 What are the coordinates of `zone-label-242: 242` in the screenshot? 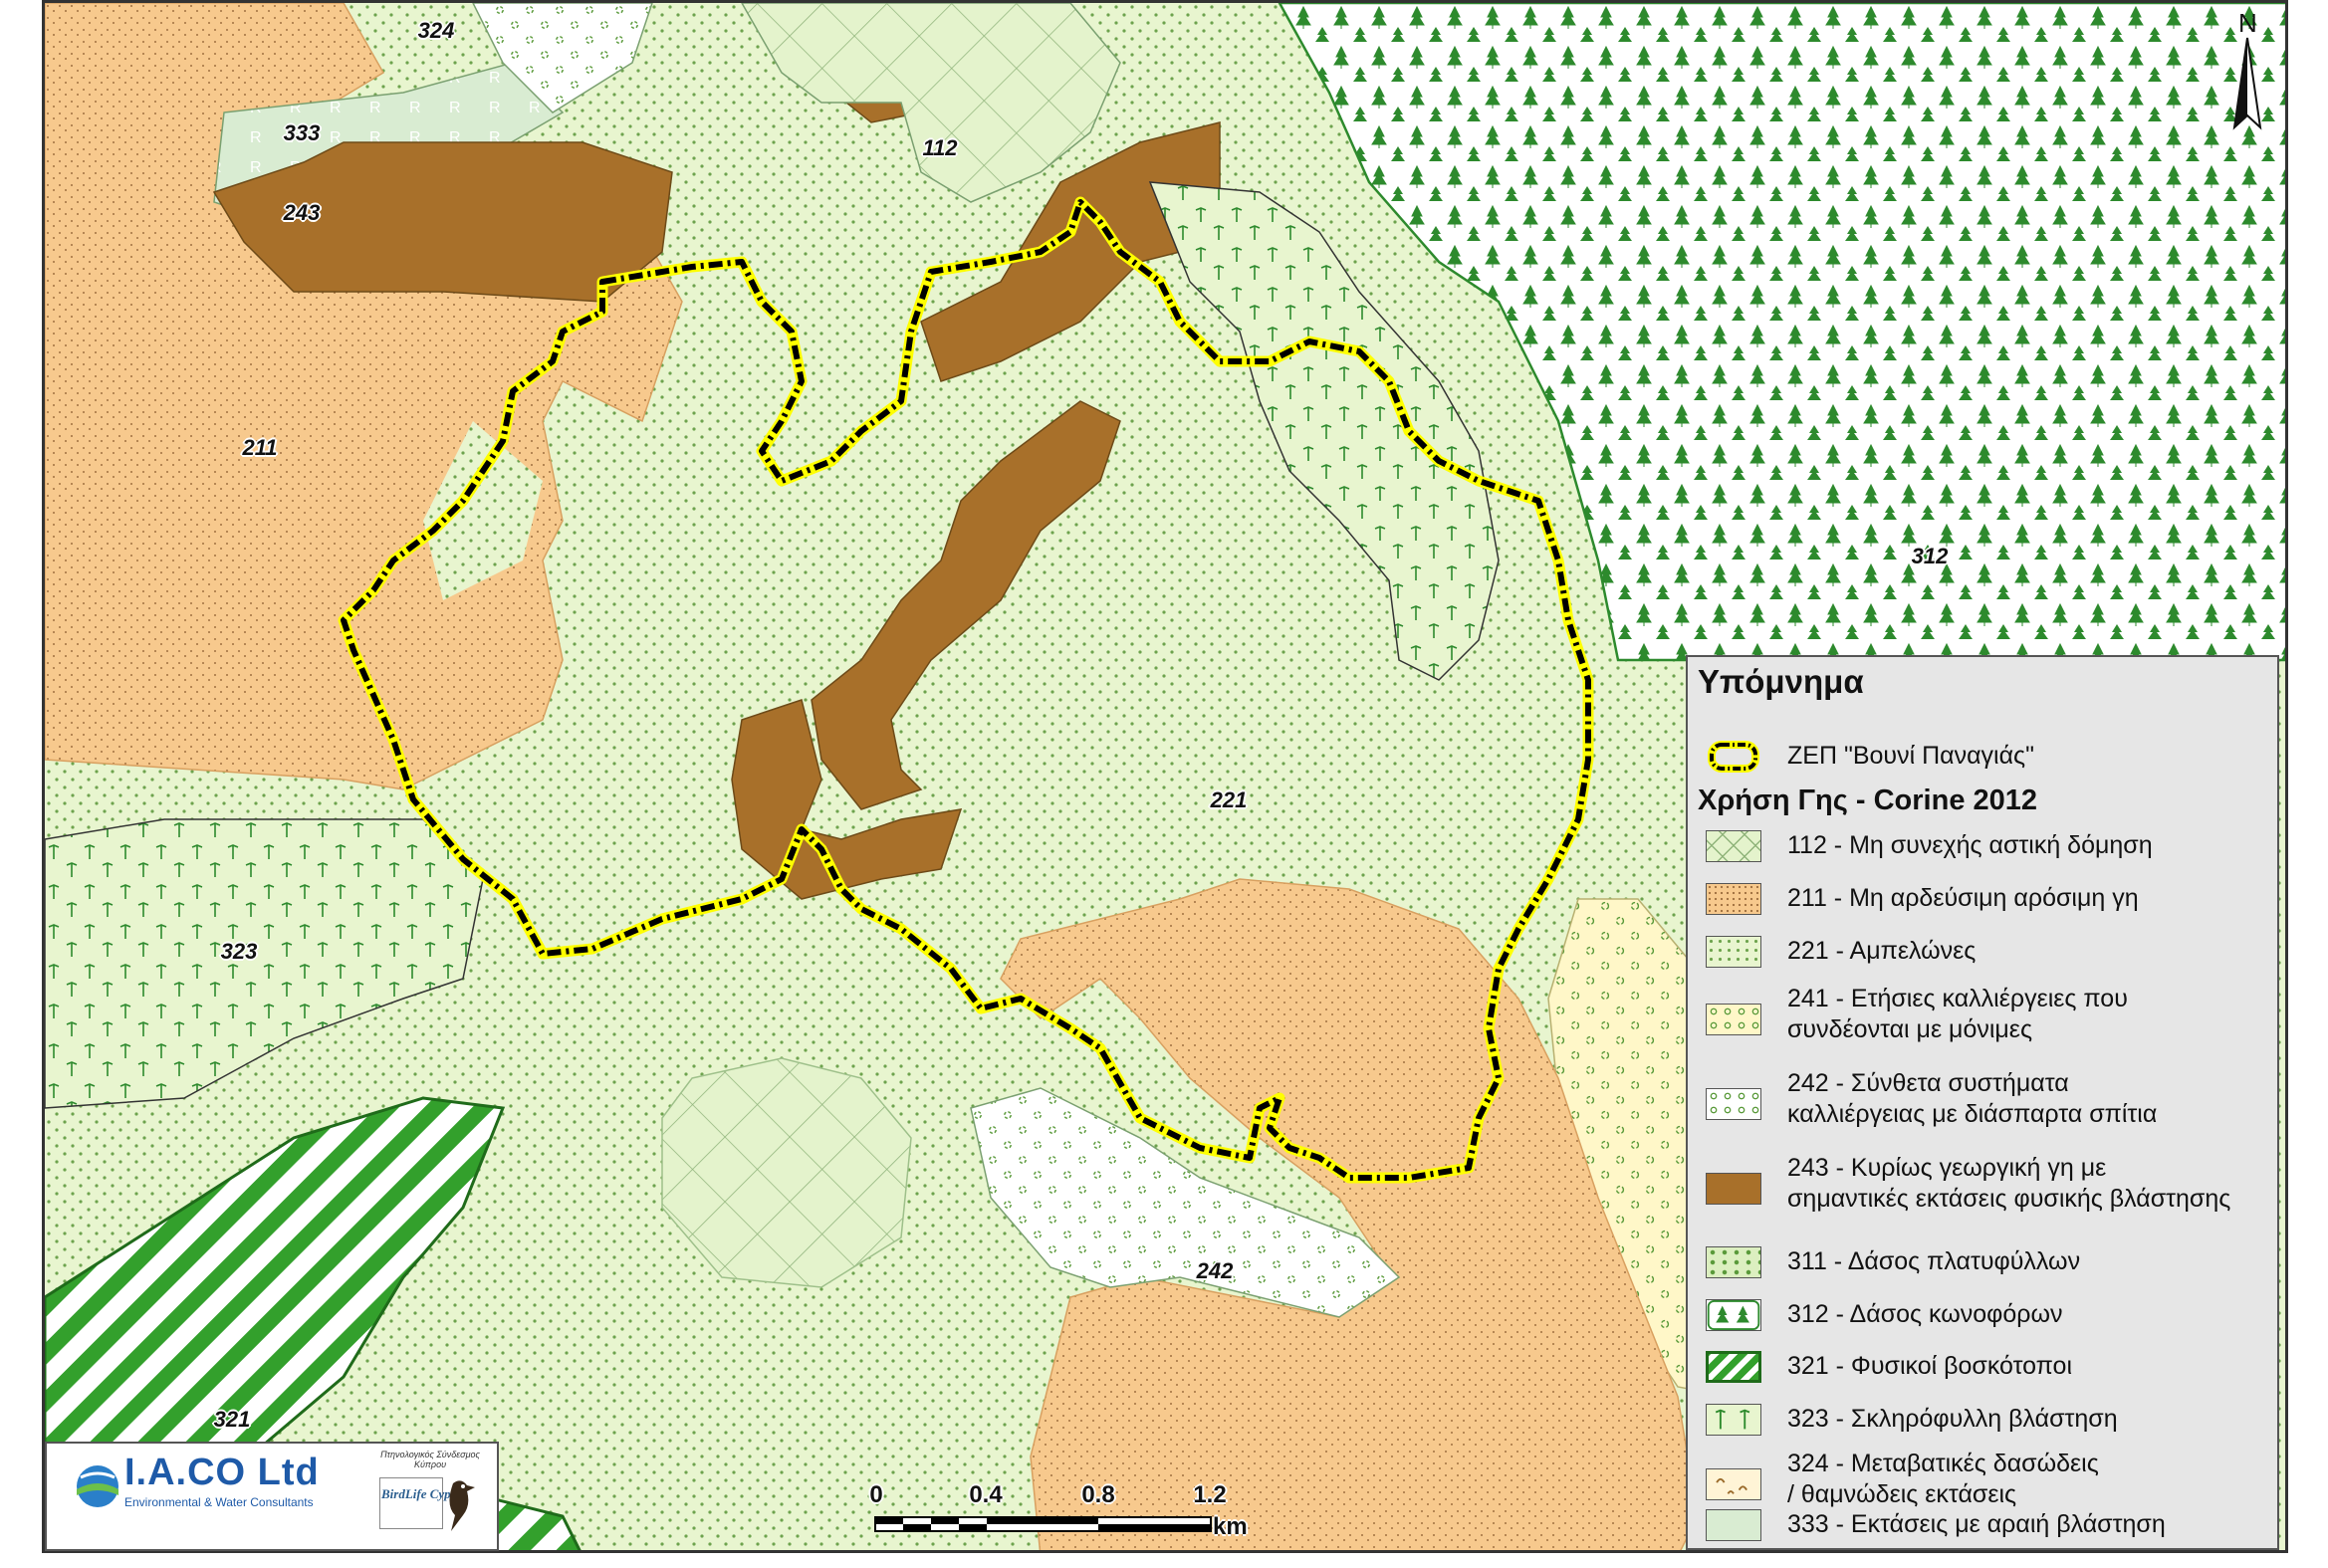 It's located at (1215, 1271).